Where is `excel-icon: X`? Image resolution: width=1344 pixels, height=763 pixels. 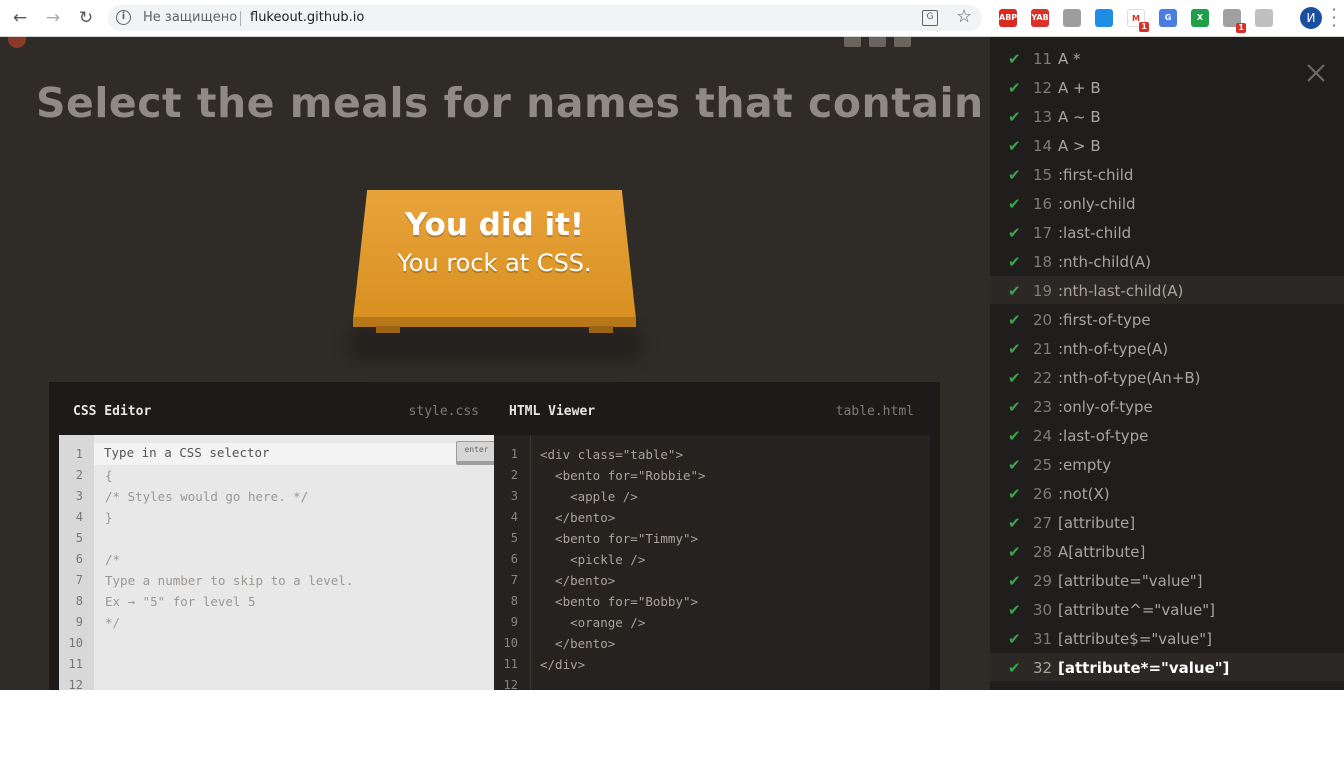 excel-icon: X is located at coordinates (1200, 18).